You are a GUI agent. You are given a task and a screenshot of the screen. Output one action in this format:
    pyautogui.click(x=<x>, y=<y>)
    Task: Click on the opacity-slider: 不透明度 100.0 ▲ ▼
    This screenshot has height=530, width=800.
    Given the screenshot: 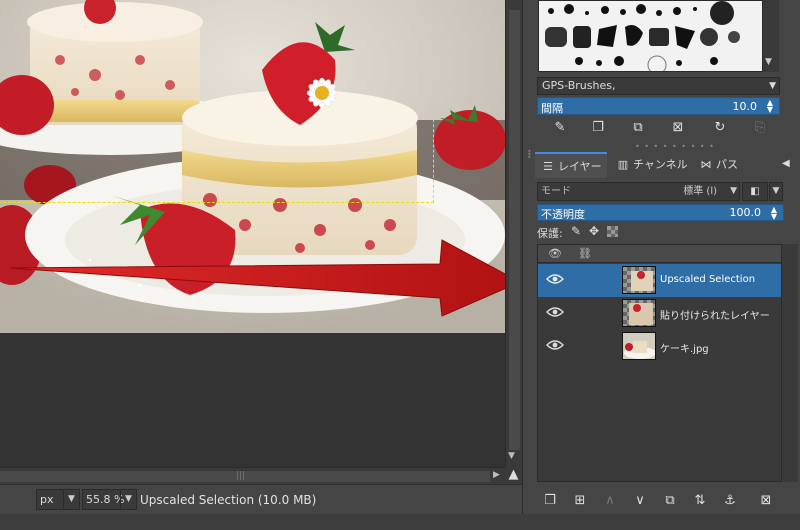 What is the action you would take?
    pyautogui.click(x=660, y=212)
    